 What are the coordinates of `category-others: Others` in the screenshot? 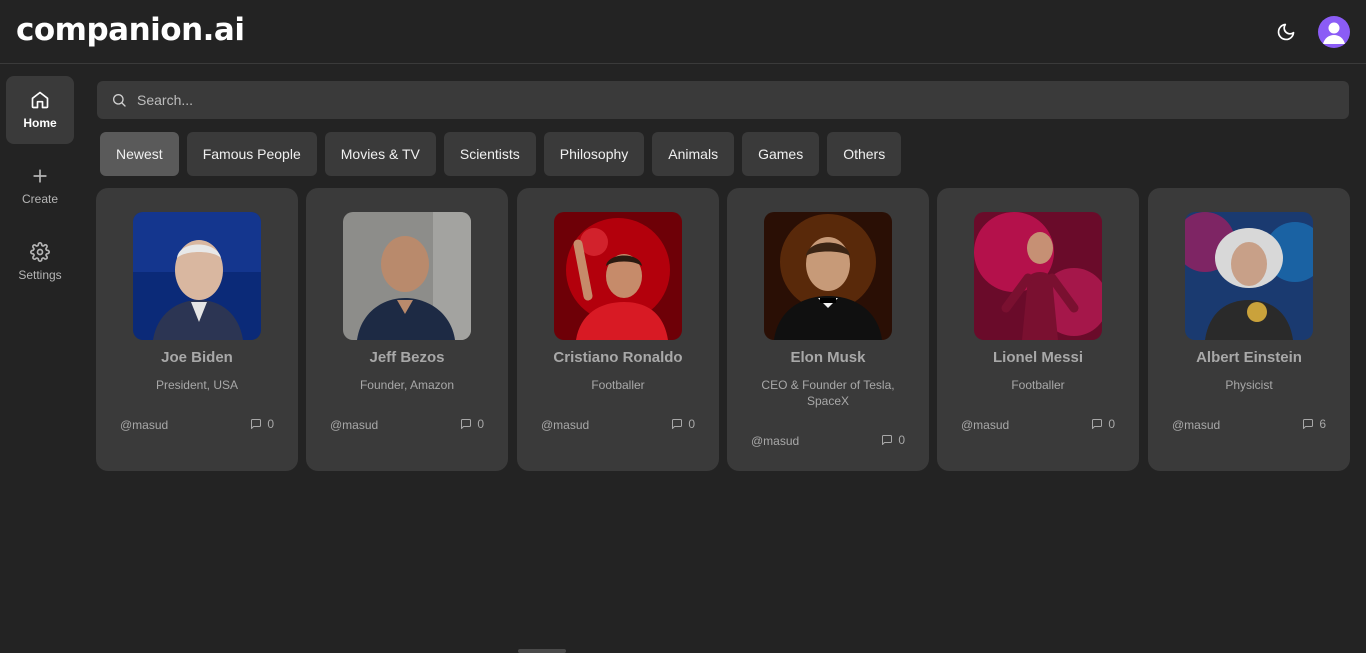 It's located at (864, 154).